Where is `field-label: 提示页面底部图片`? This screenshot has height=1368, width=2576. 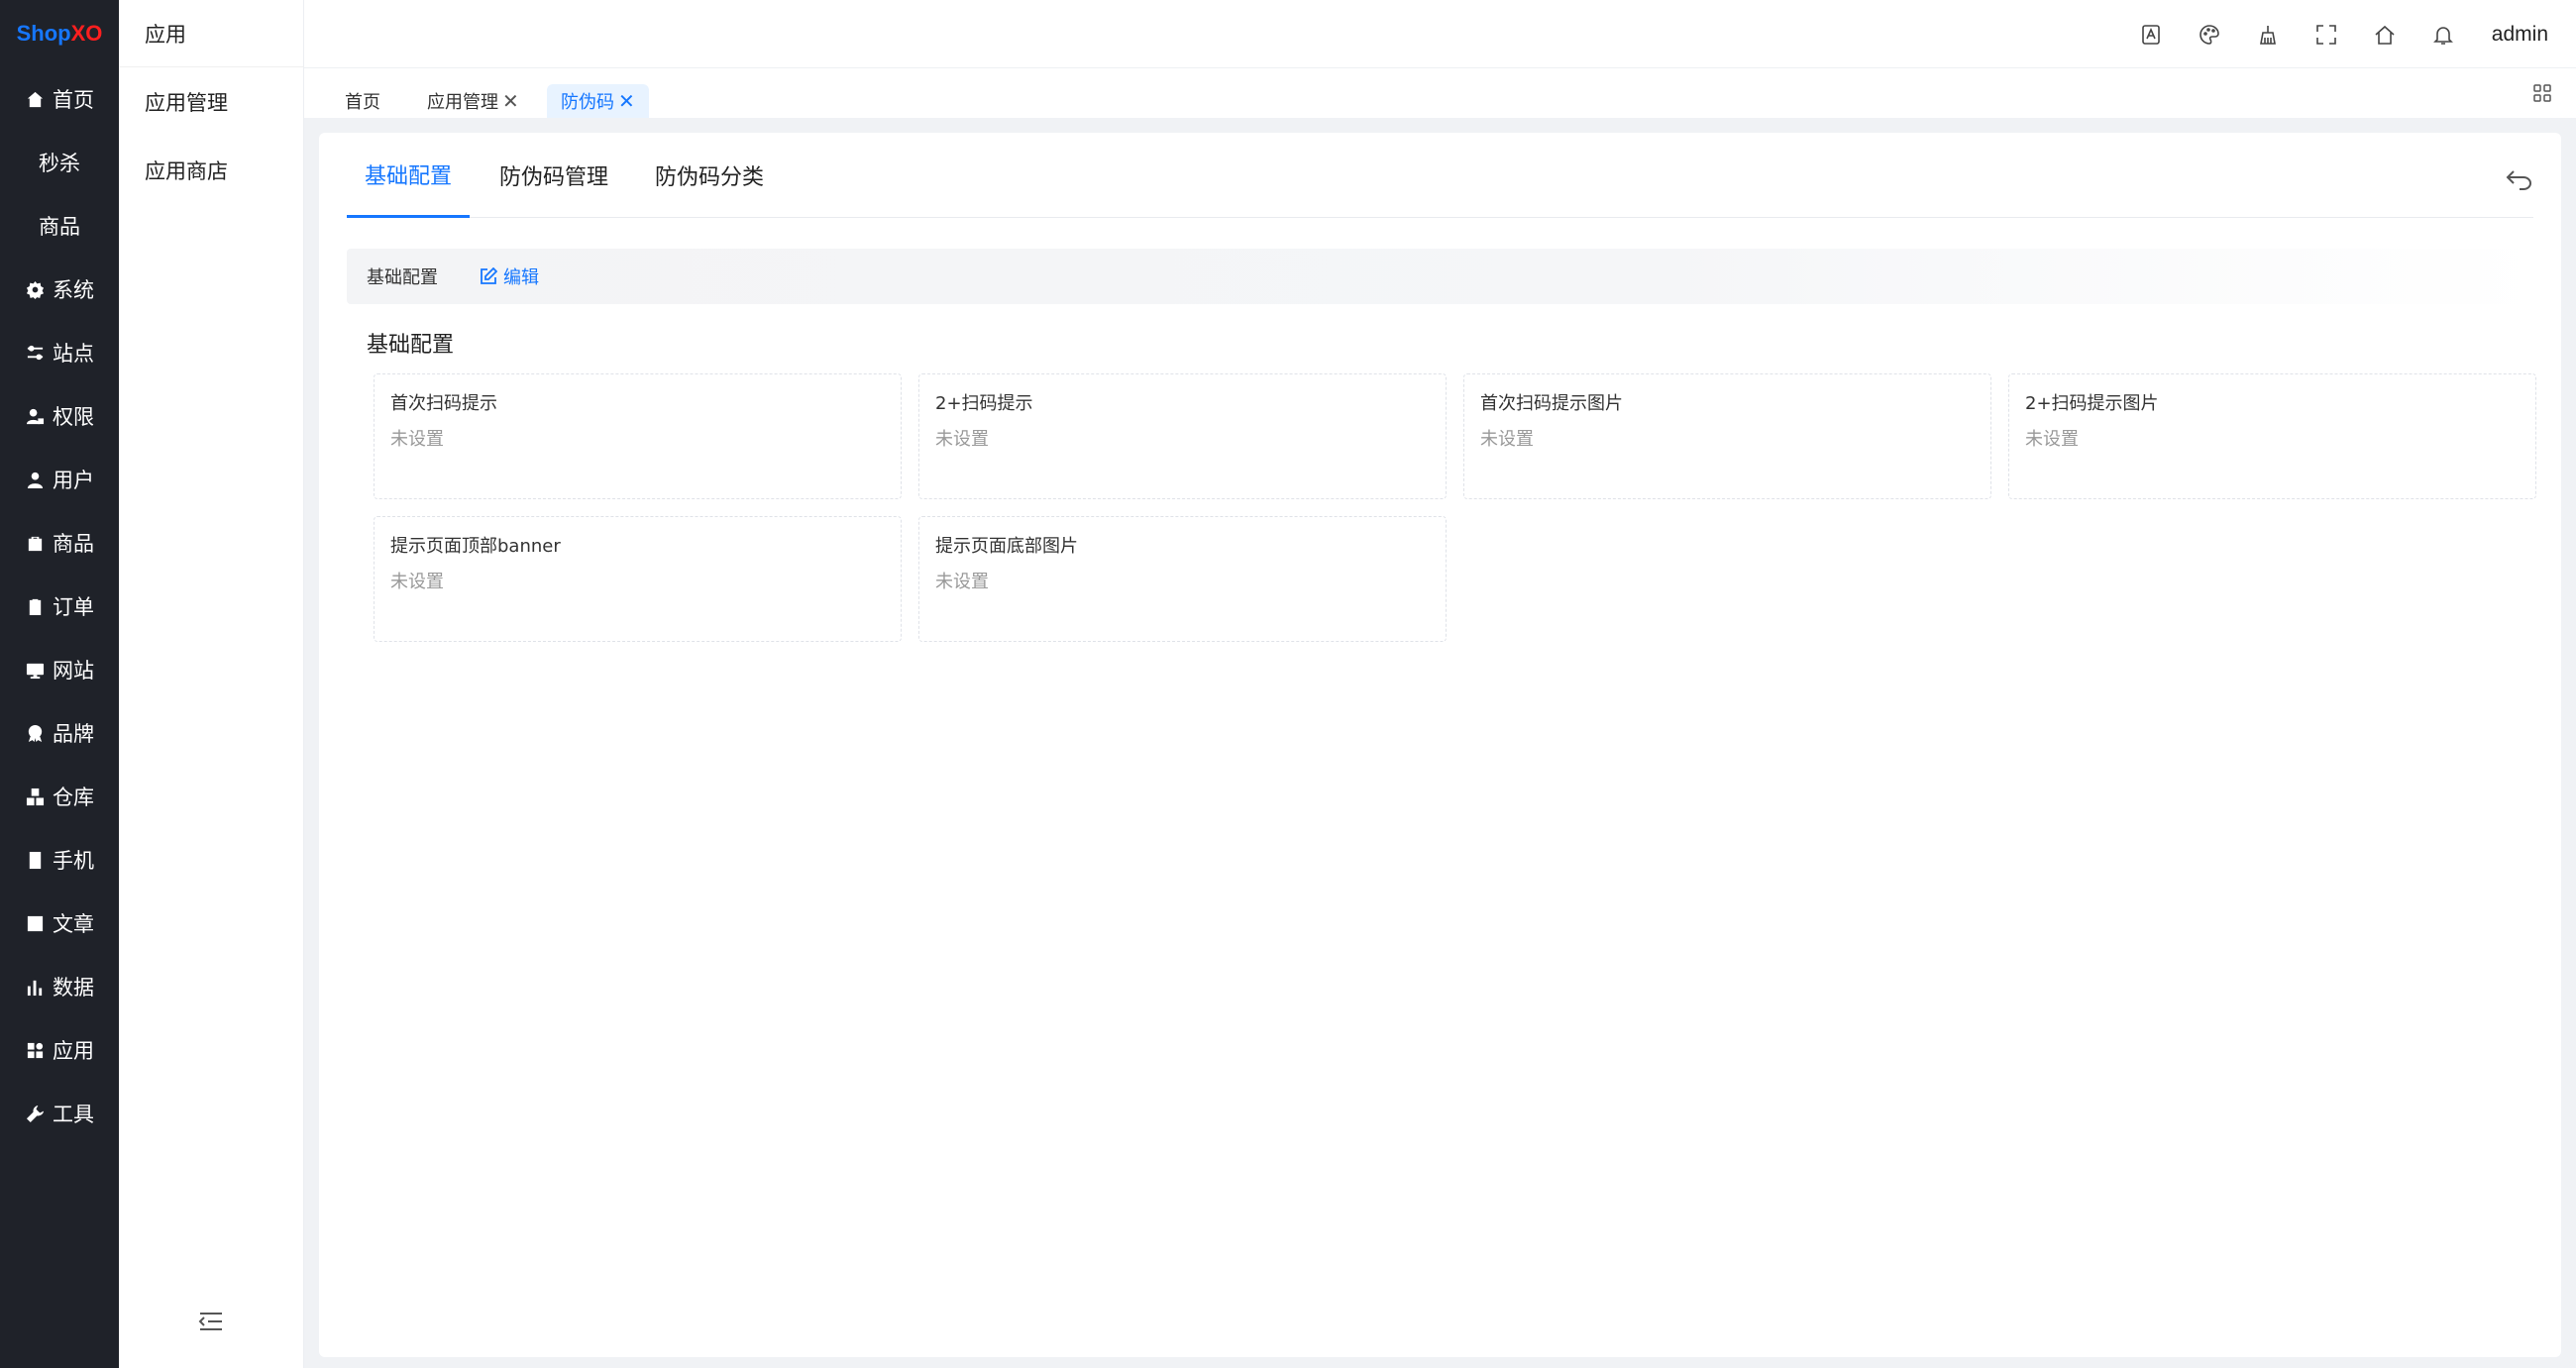
field-label: 提示页面底部图片 is located at coordinates (1006, 546).